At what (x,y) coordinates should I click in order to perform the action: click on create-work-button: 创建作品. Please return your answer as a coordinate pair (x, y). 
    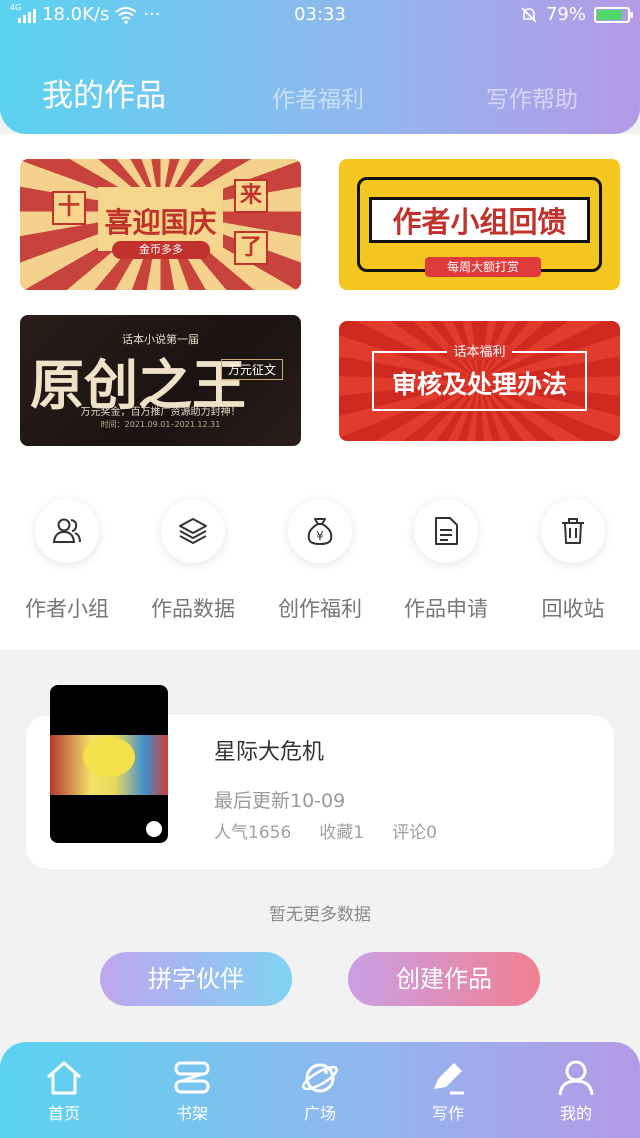
    Looking at the image, I should click on (444, 979).